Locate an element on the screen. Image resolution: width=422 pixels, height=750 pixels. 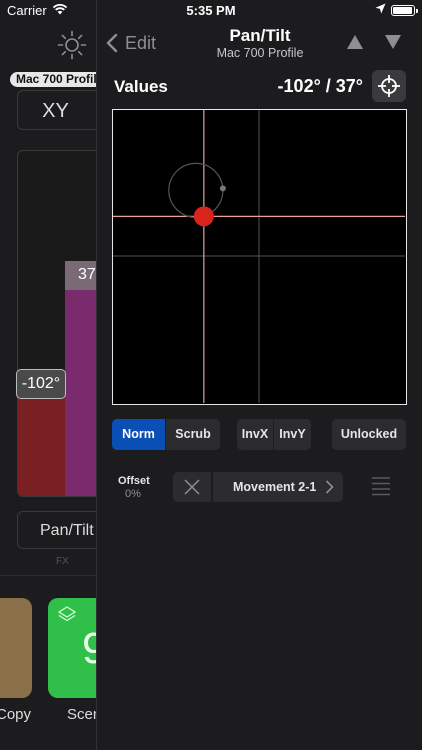
target-icon is located at coordinates (389, 86).